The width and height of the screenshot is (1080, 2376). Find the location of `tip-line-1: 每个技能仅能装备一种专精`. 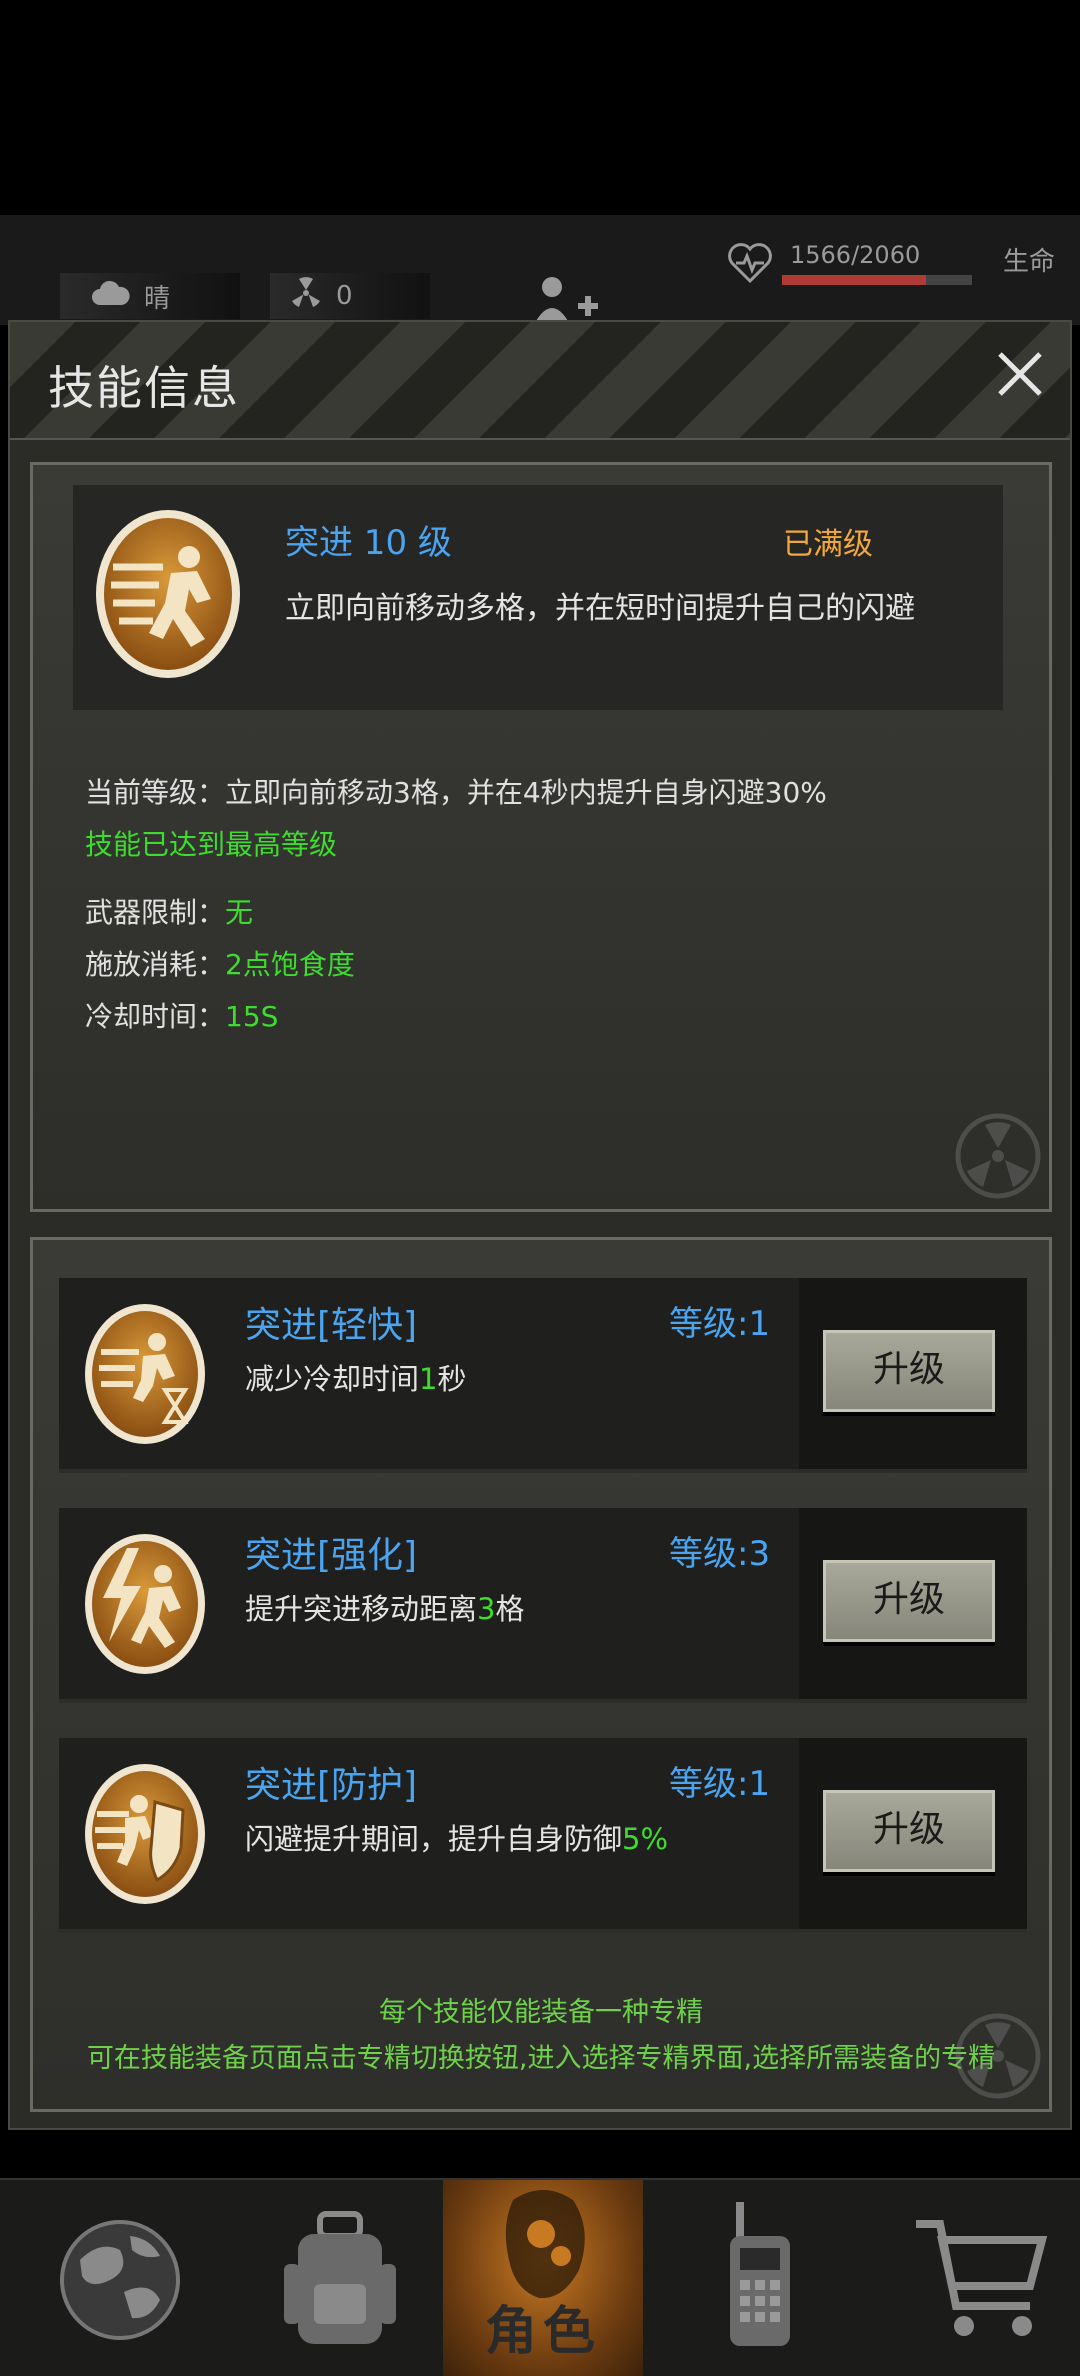

tip-line-1: 每个技能仅能装备一种专精 is located at coordinates (541, 2012).